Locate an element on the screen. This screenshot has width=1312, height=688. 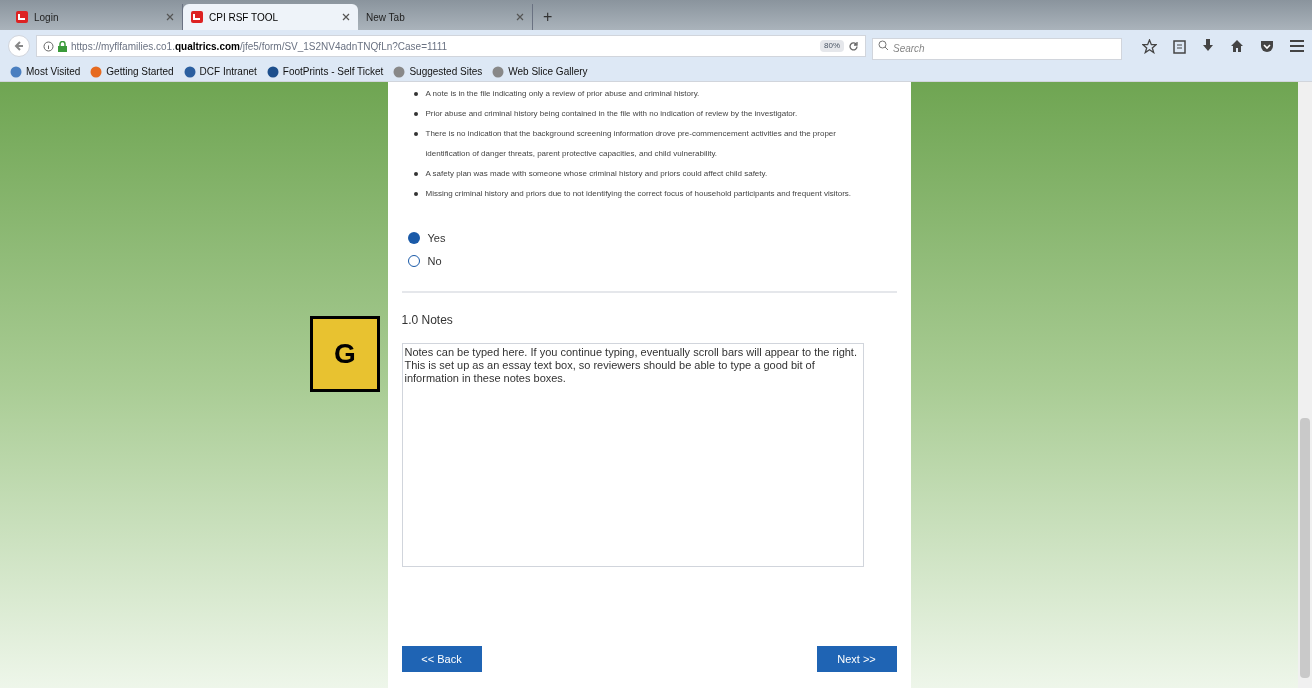
home-icon is located at coordinates (1237, 46).